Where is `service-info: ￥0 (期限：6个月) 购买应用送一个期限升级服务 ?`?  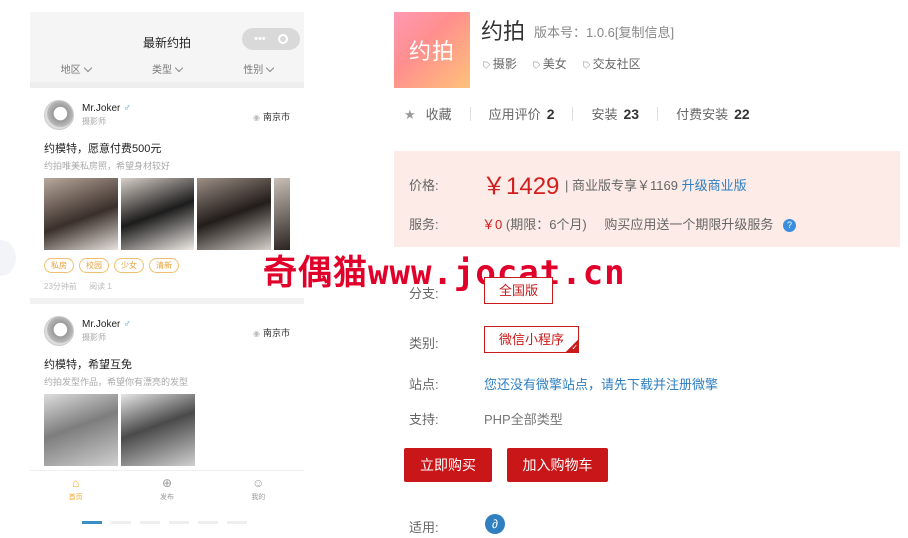 service-info: ￥0 (期限：6个月) 购买应用送一个期限升级服务 ? is located at coordinates (639, 223).